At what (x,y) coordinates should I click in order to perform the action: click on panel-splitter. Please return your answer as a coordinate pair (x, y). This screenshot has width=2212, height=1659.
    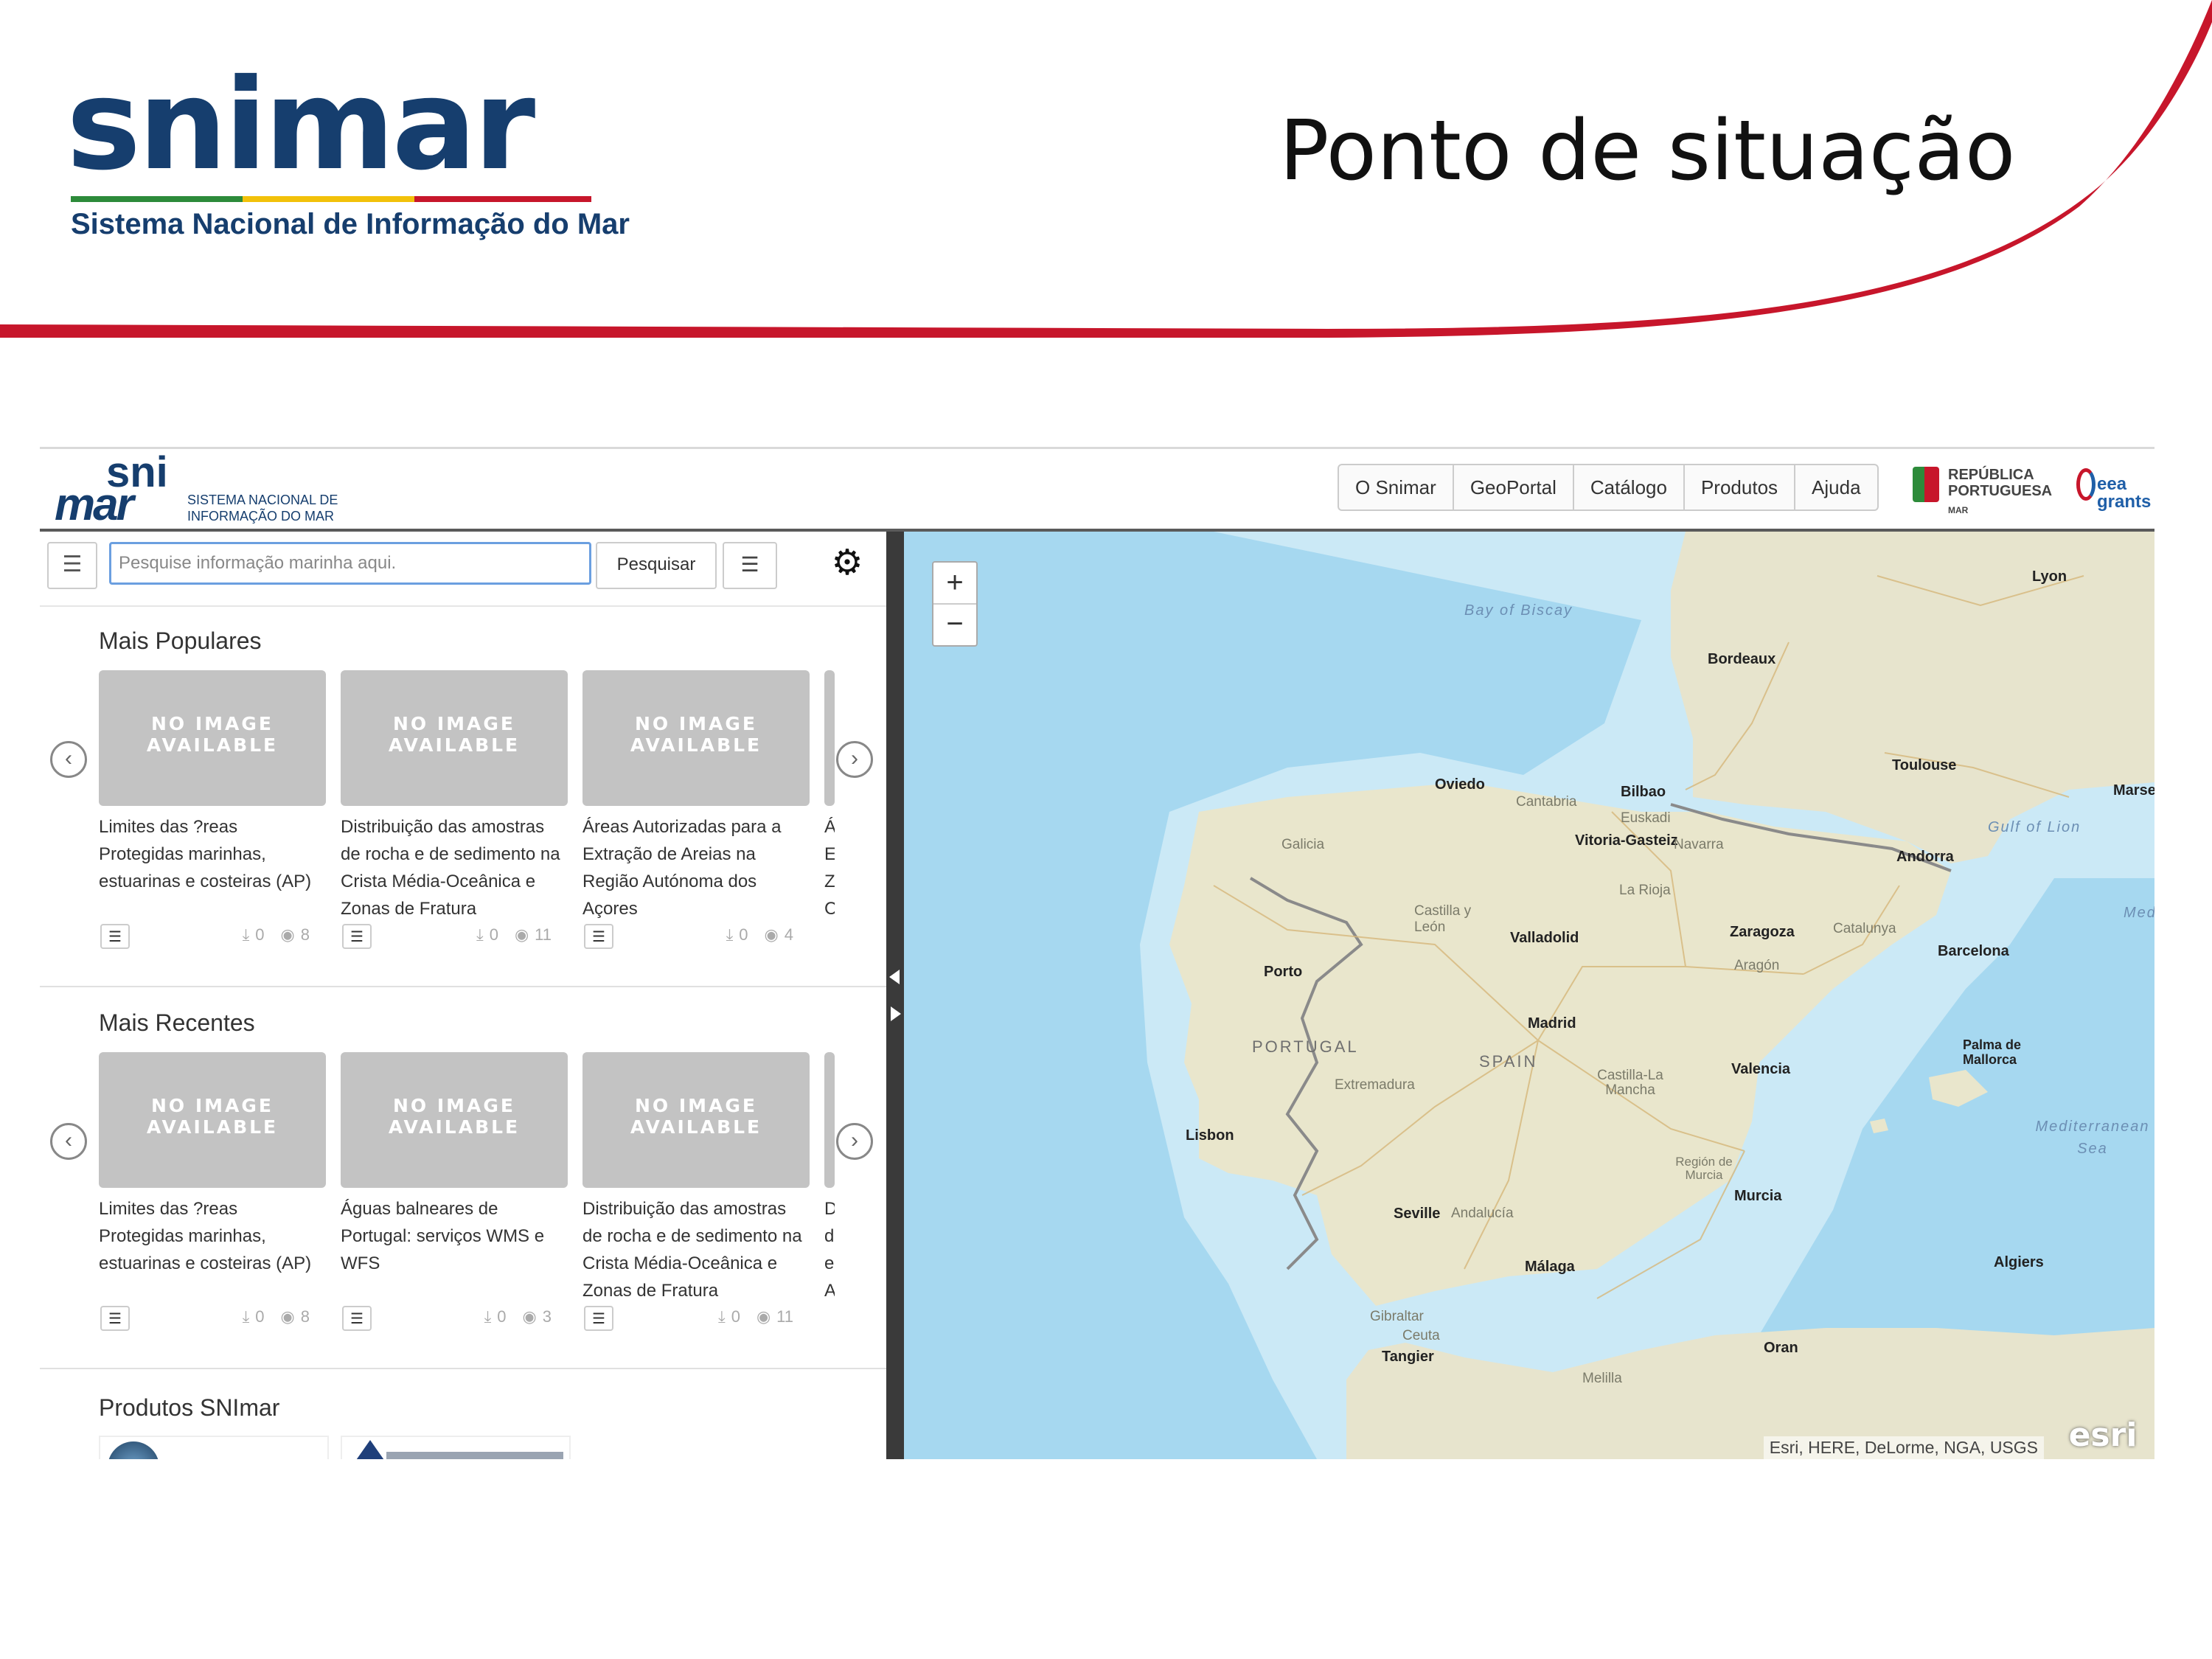
    Looking at the image, I should click on (895, 995).